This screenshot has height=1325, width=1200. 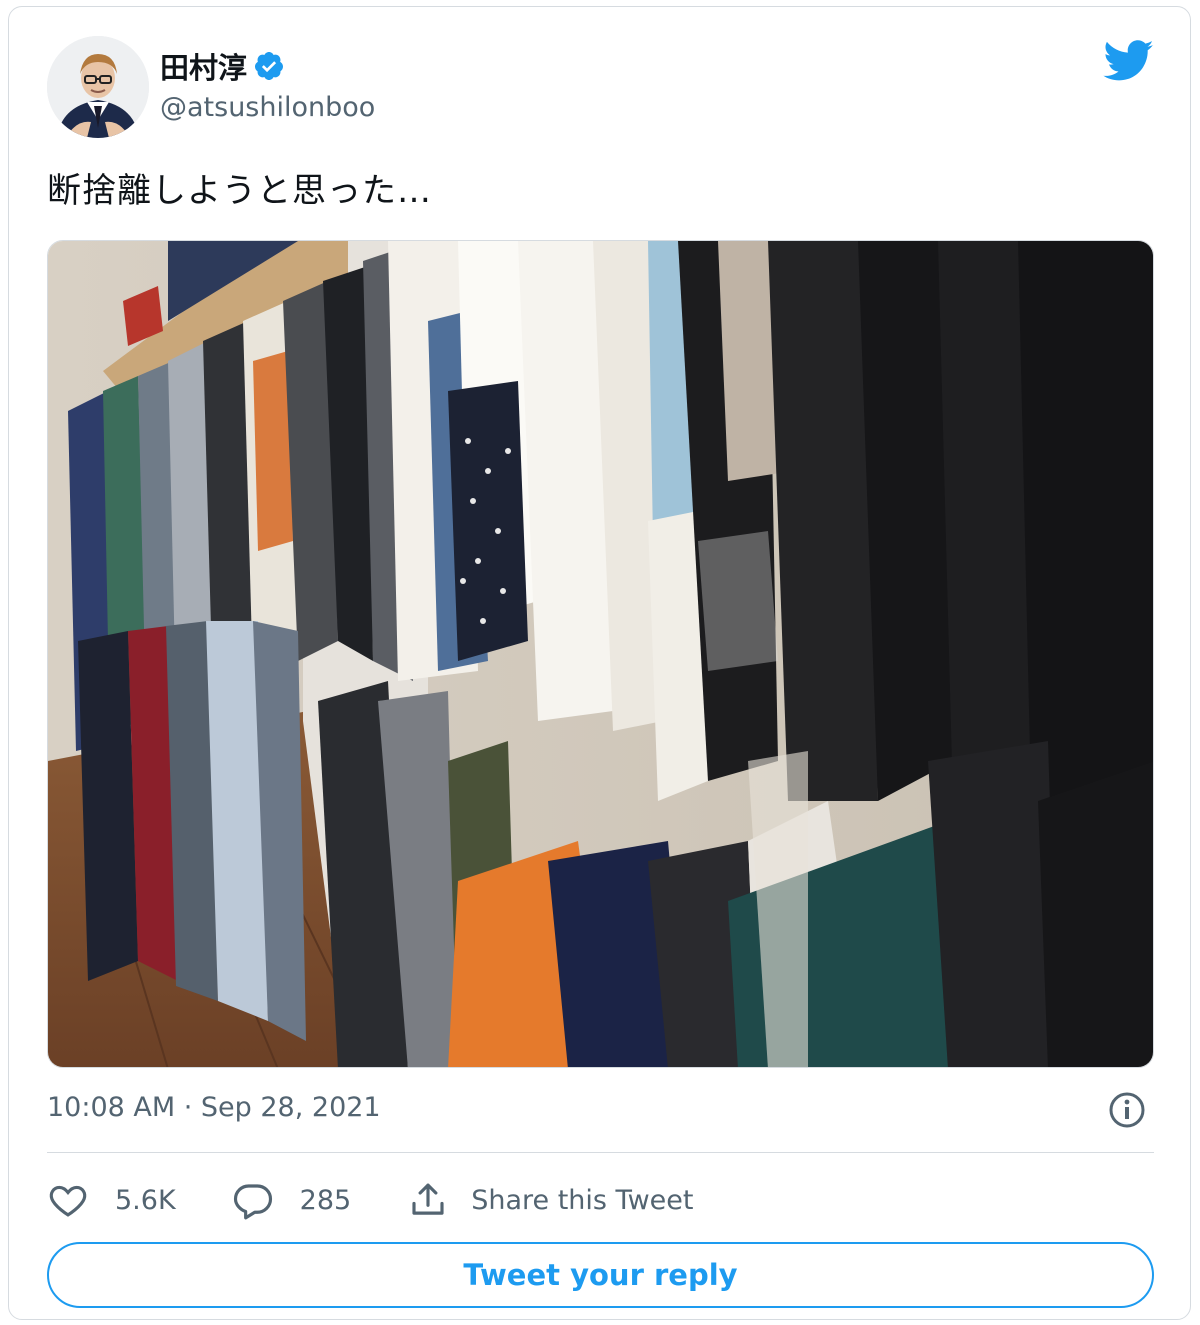 I want to click on author-display-name: 田村淳, so click(x=203, y=66).